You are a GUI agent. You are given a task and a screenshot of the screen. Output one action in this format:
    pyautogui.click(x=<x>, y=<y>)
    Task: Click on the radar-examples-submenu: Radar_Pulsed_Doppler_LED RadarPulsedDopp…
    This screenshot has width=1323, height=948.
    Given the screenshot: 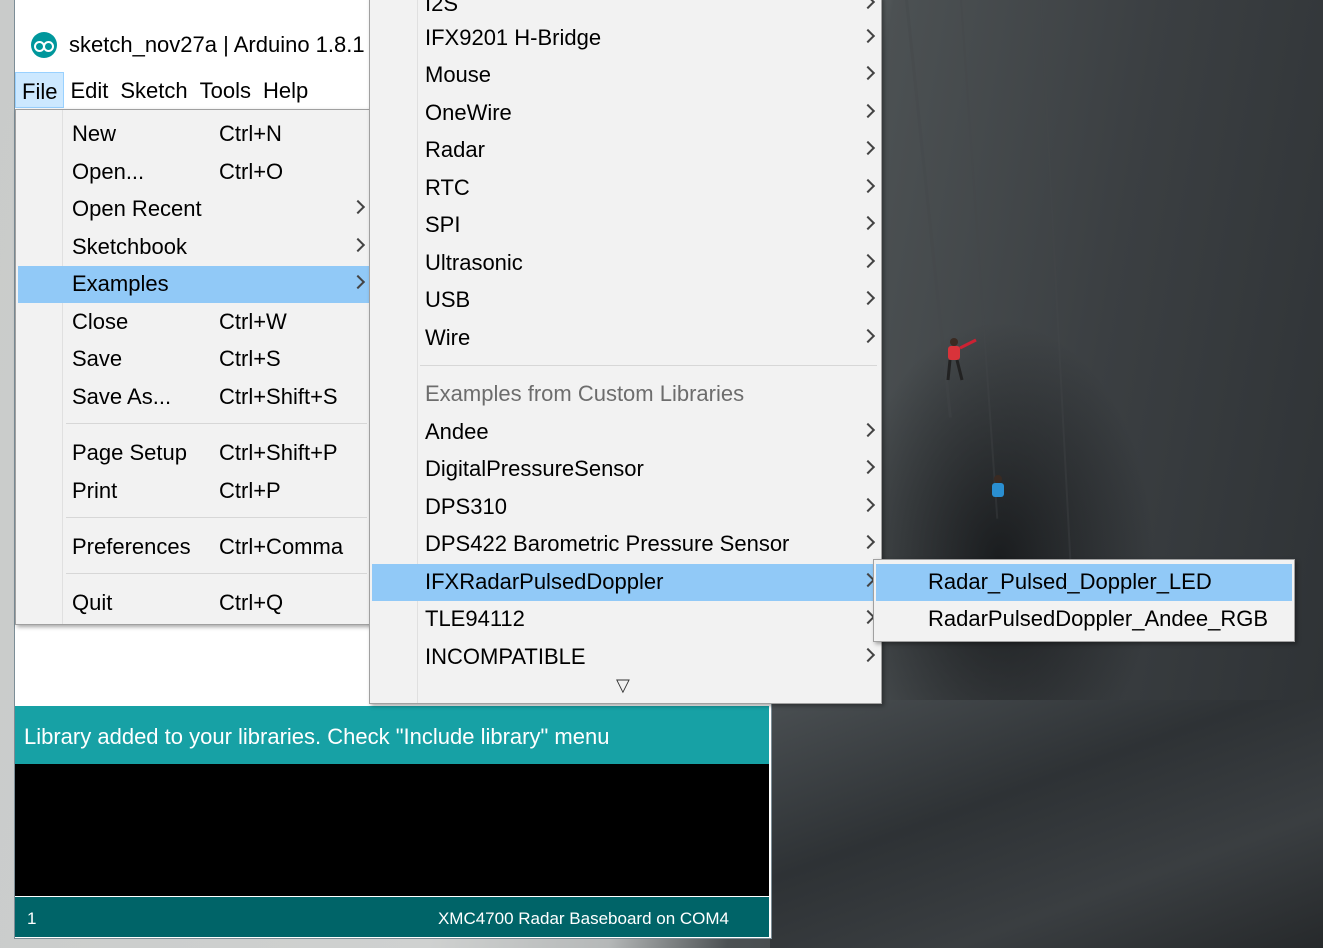 What is the action you would take?
    pyautogui.click(x=1084, y=600)
    